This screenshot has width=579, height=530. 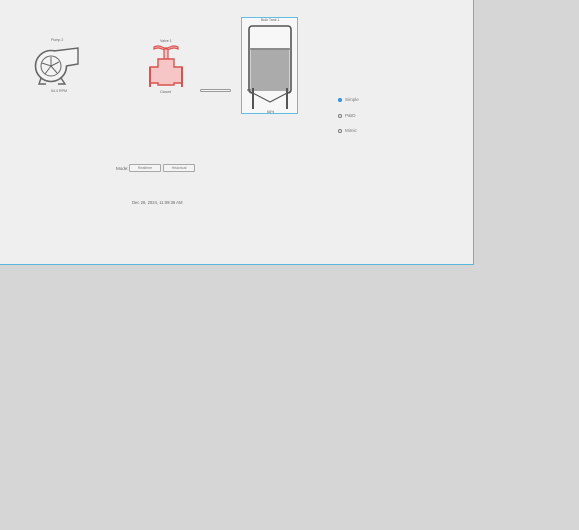 I want to click on tank-level-fill, so click(x=270, y=69).